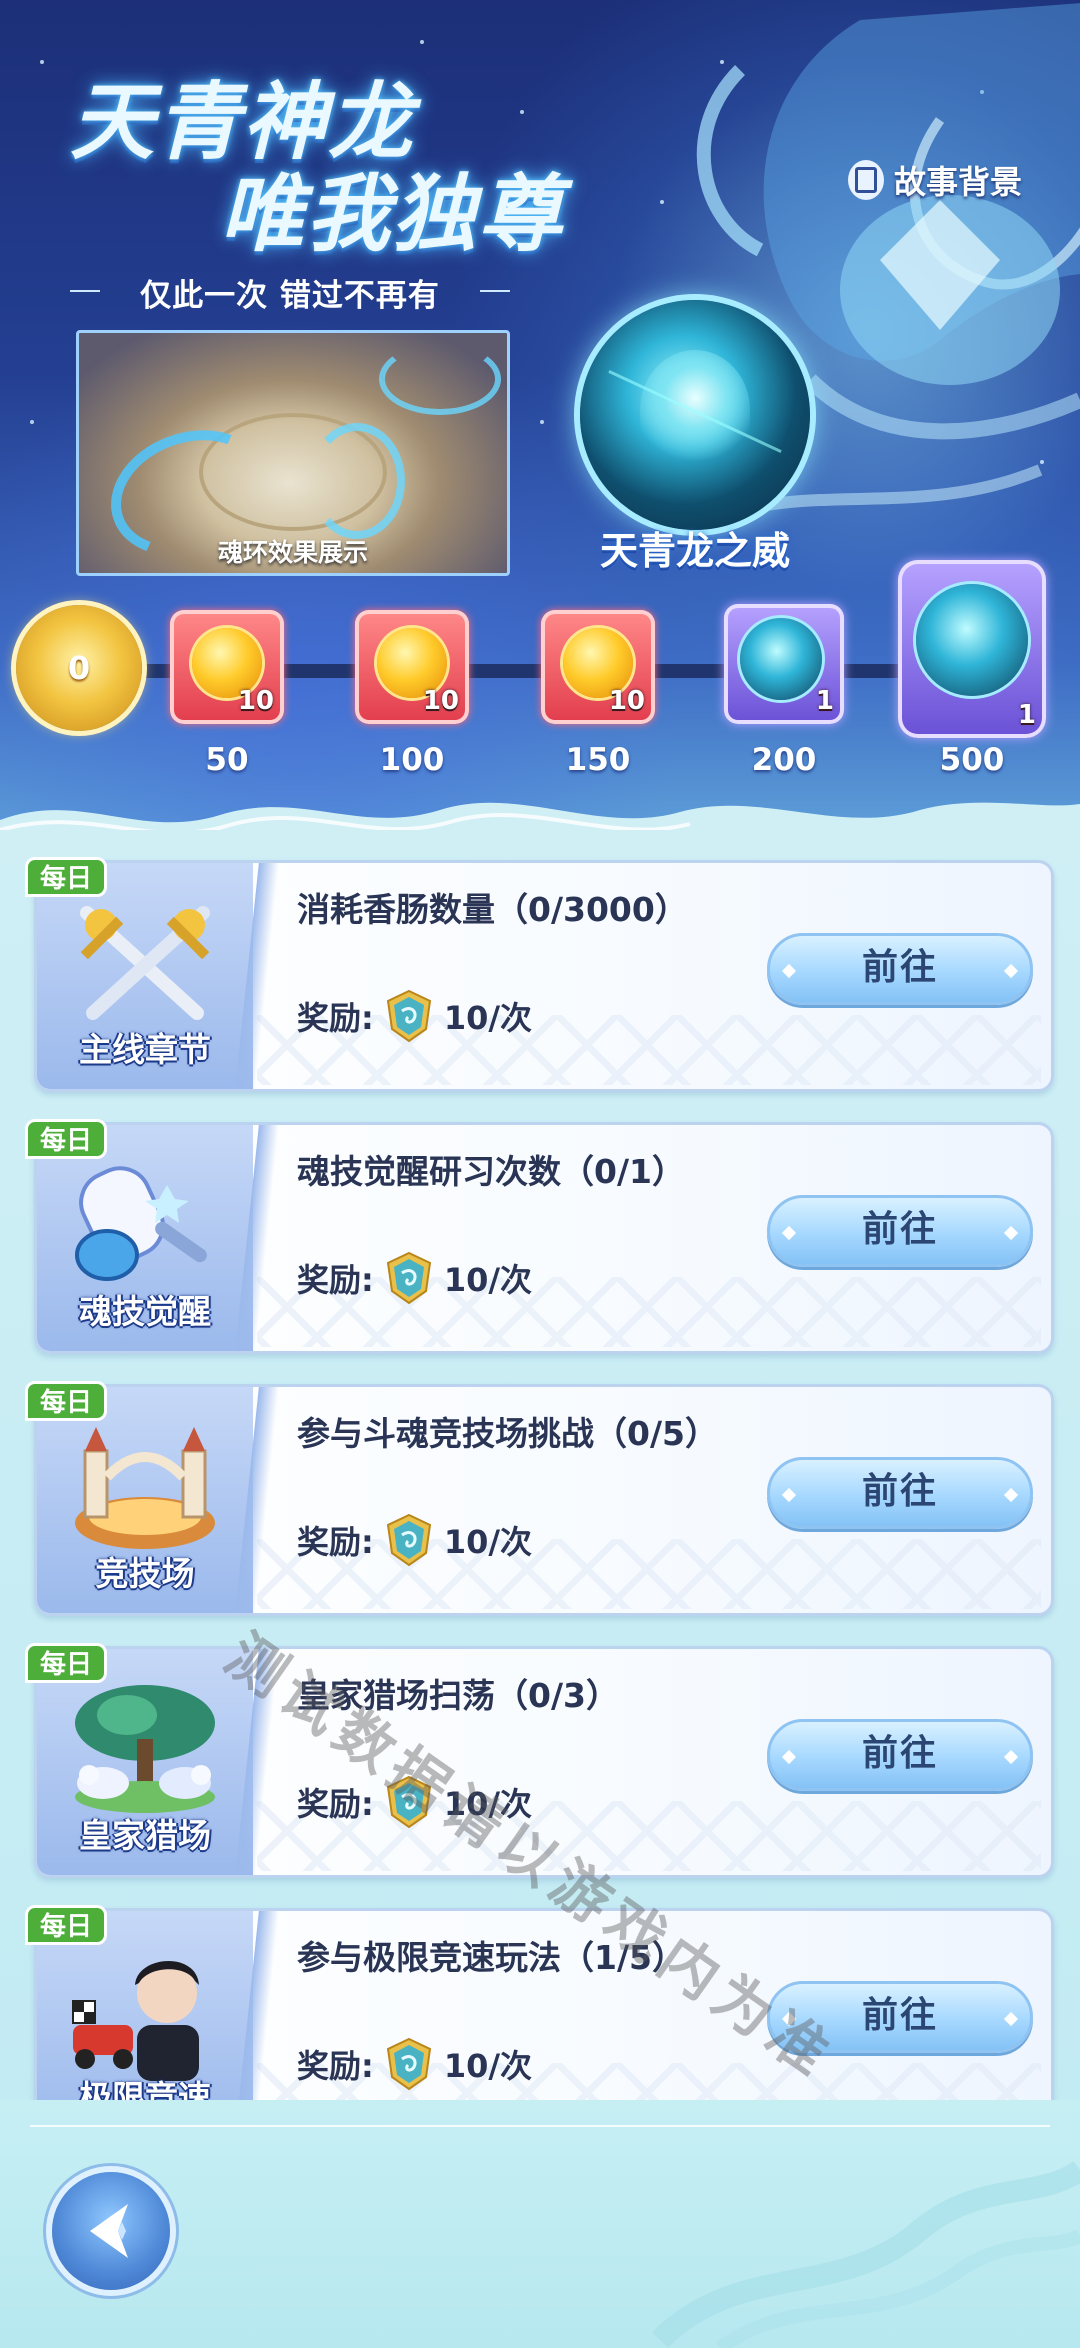 Image resolution: width=1080 pixels, height=2348 pixels. Describe the element at coordinates (866, 2254) in the screenshot. I see `dragon-watermark-decoration` at that location.